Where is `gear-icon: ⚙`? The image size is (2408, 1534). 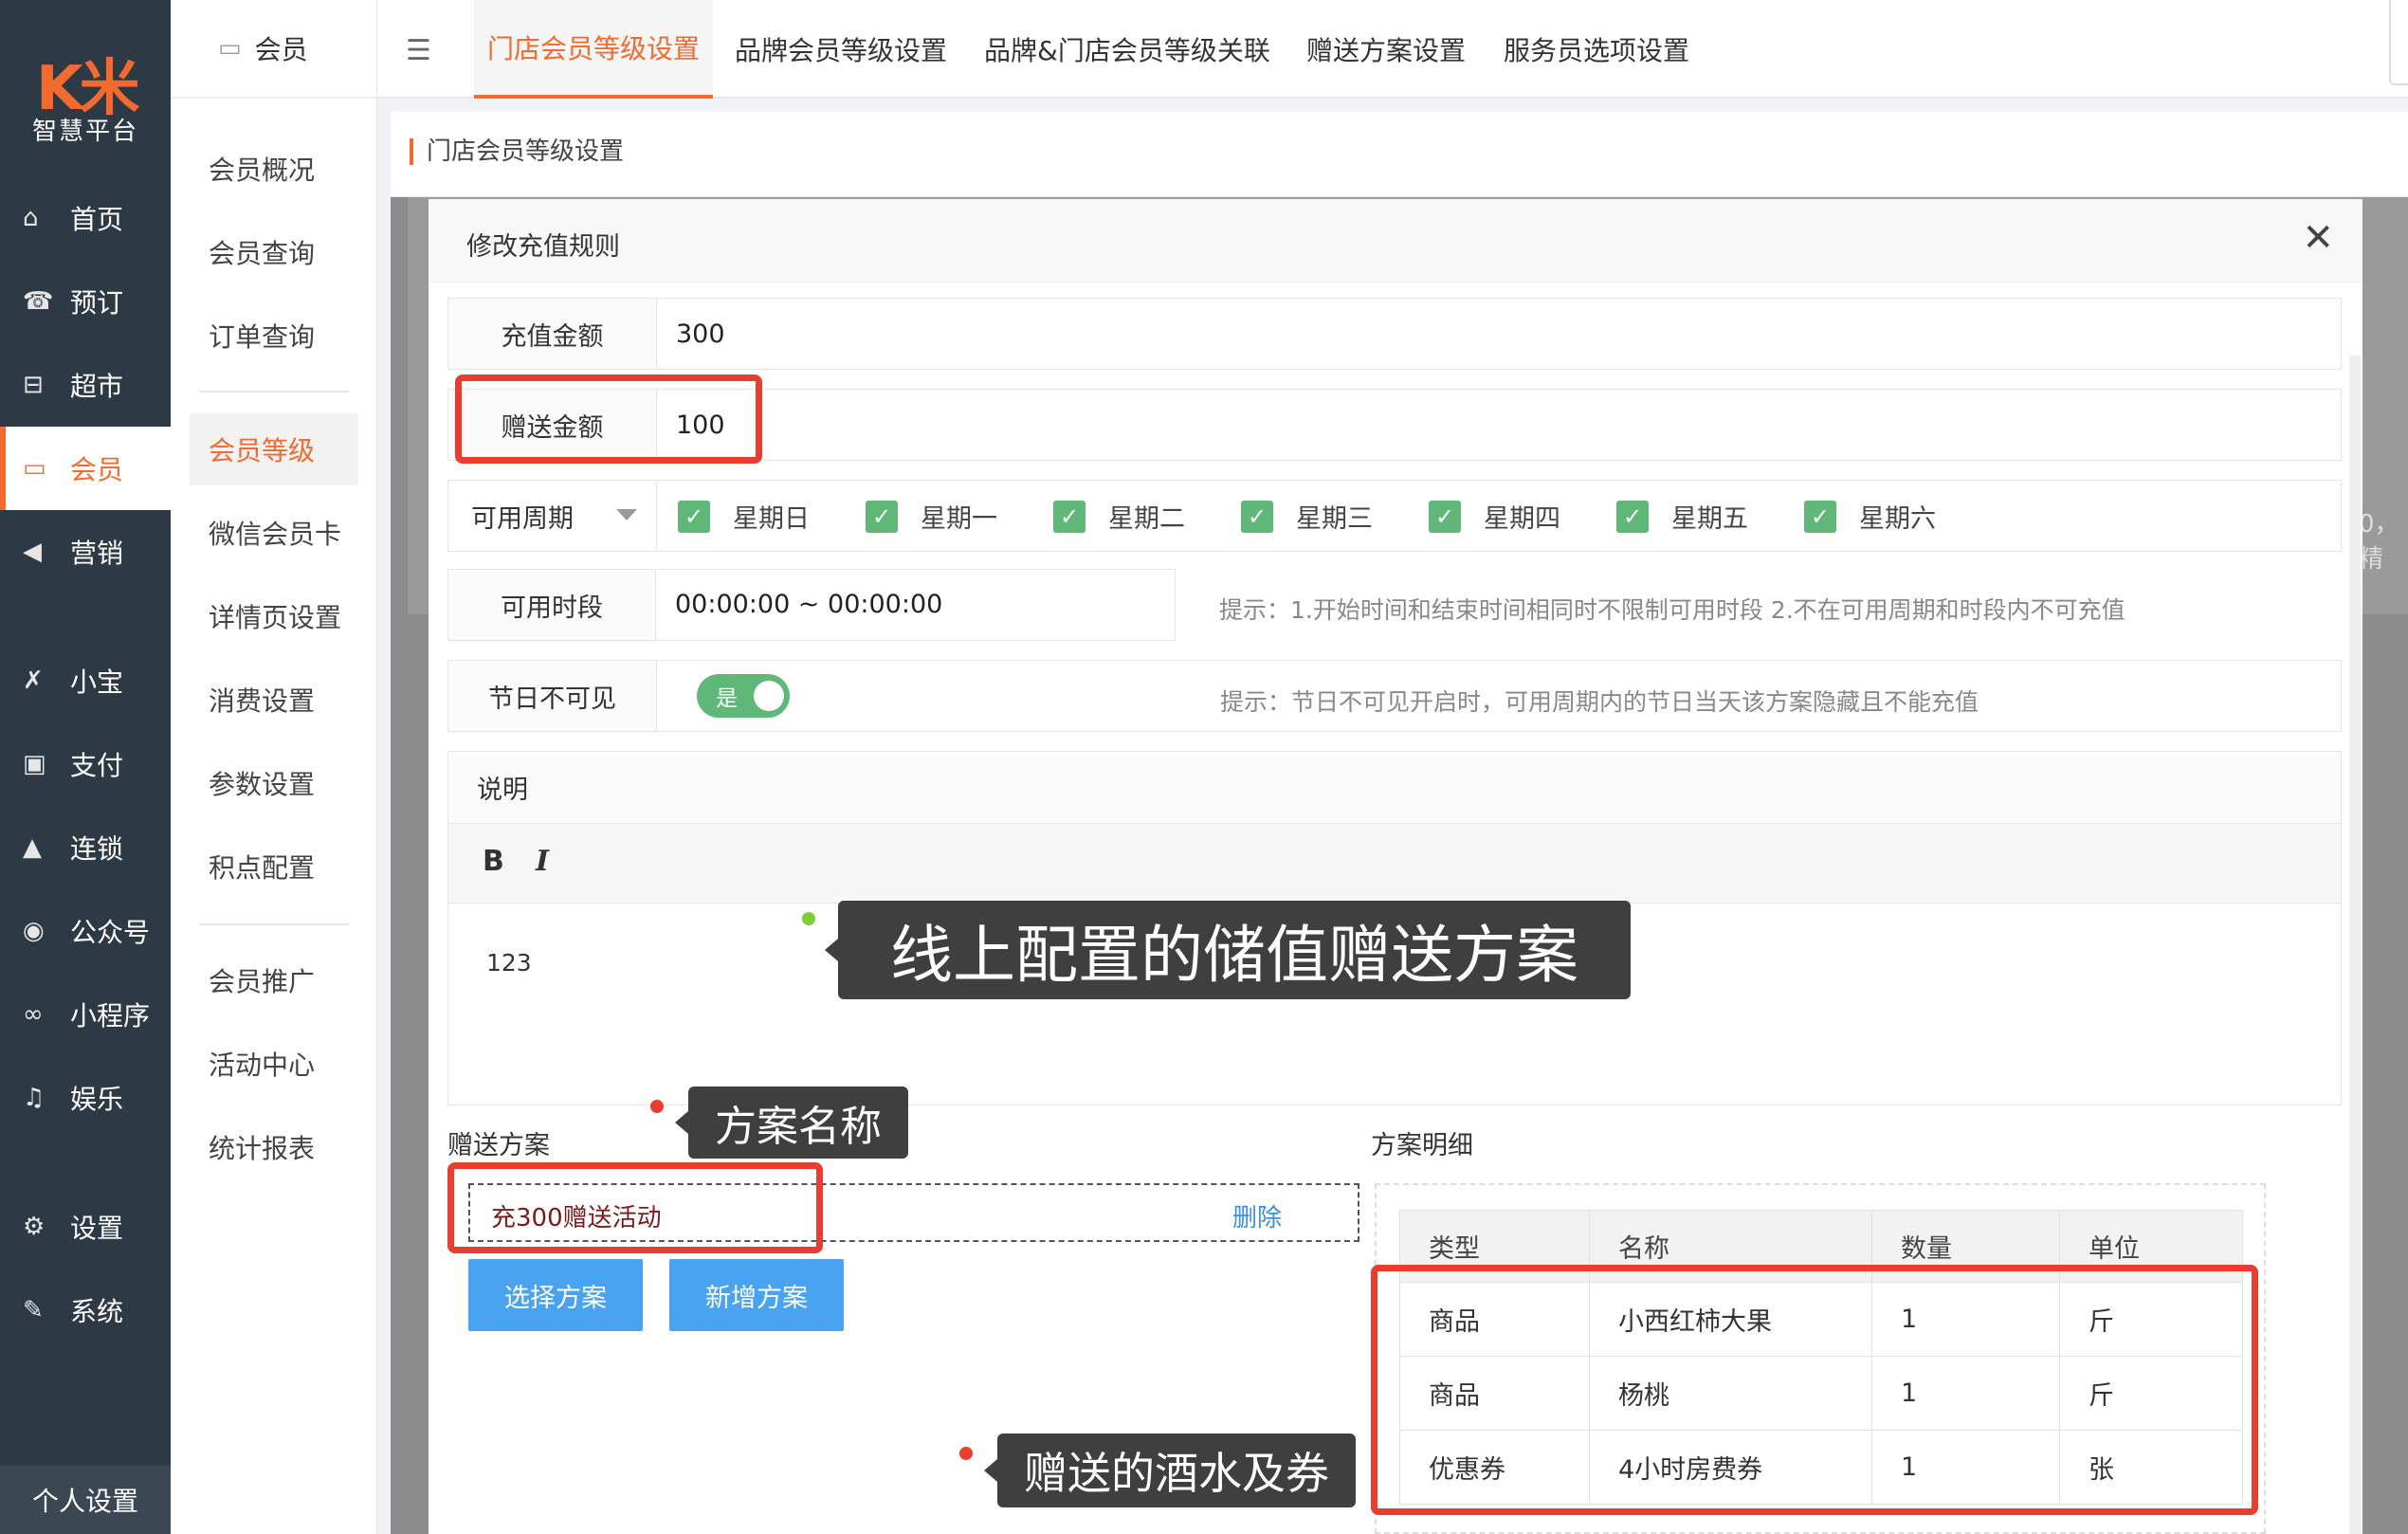 gear-icon: ⚙ is located at coordinates (34, 1227).